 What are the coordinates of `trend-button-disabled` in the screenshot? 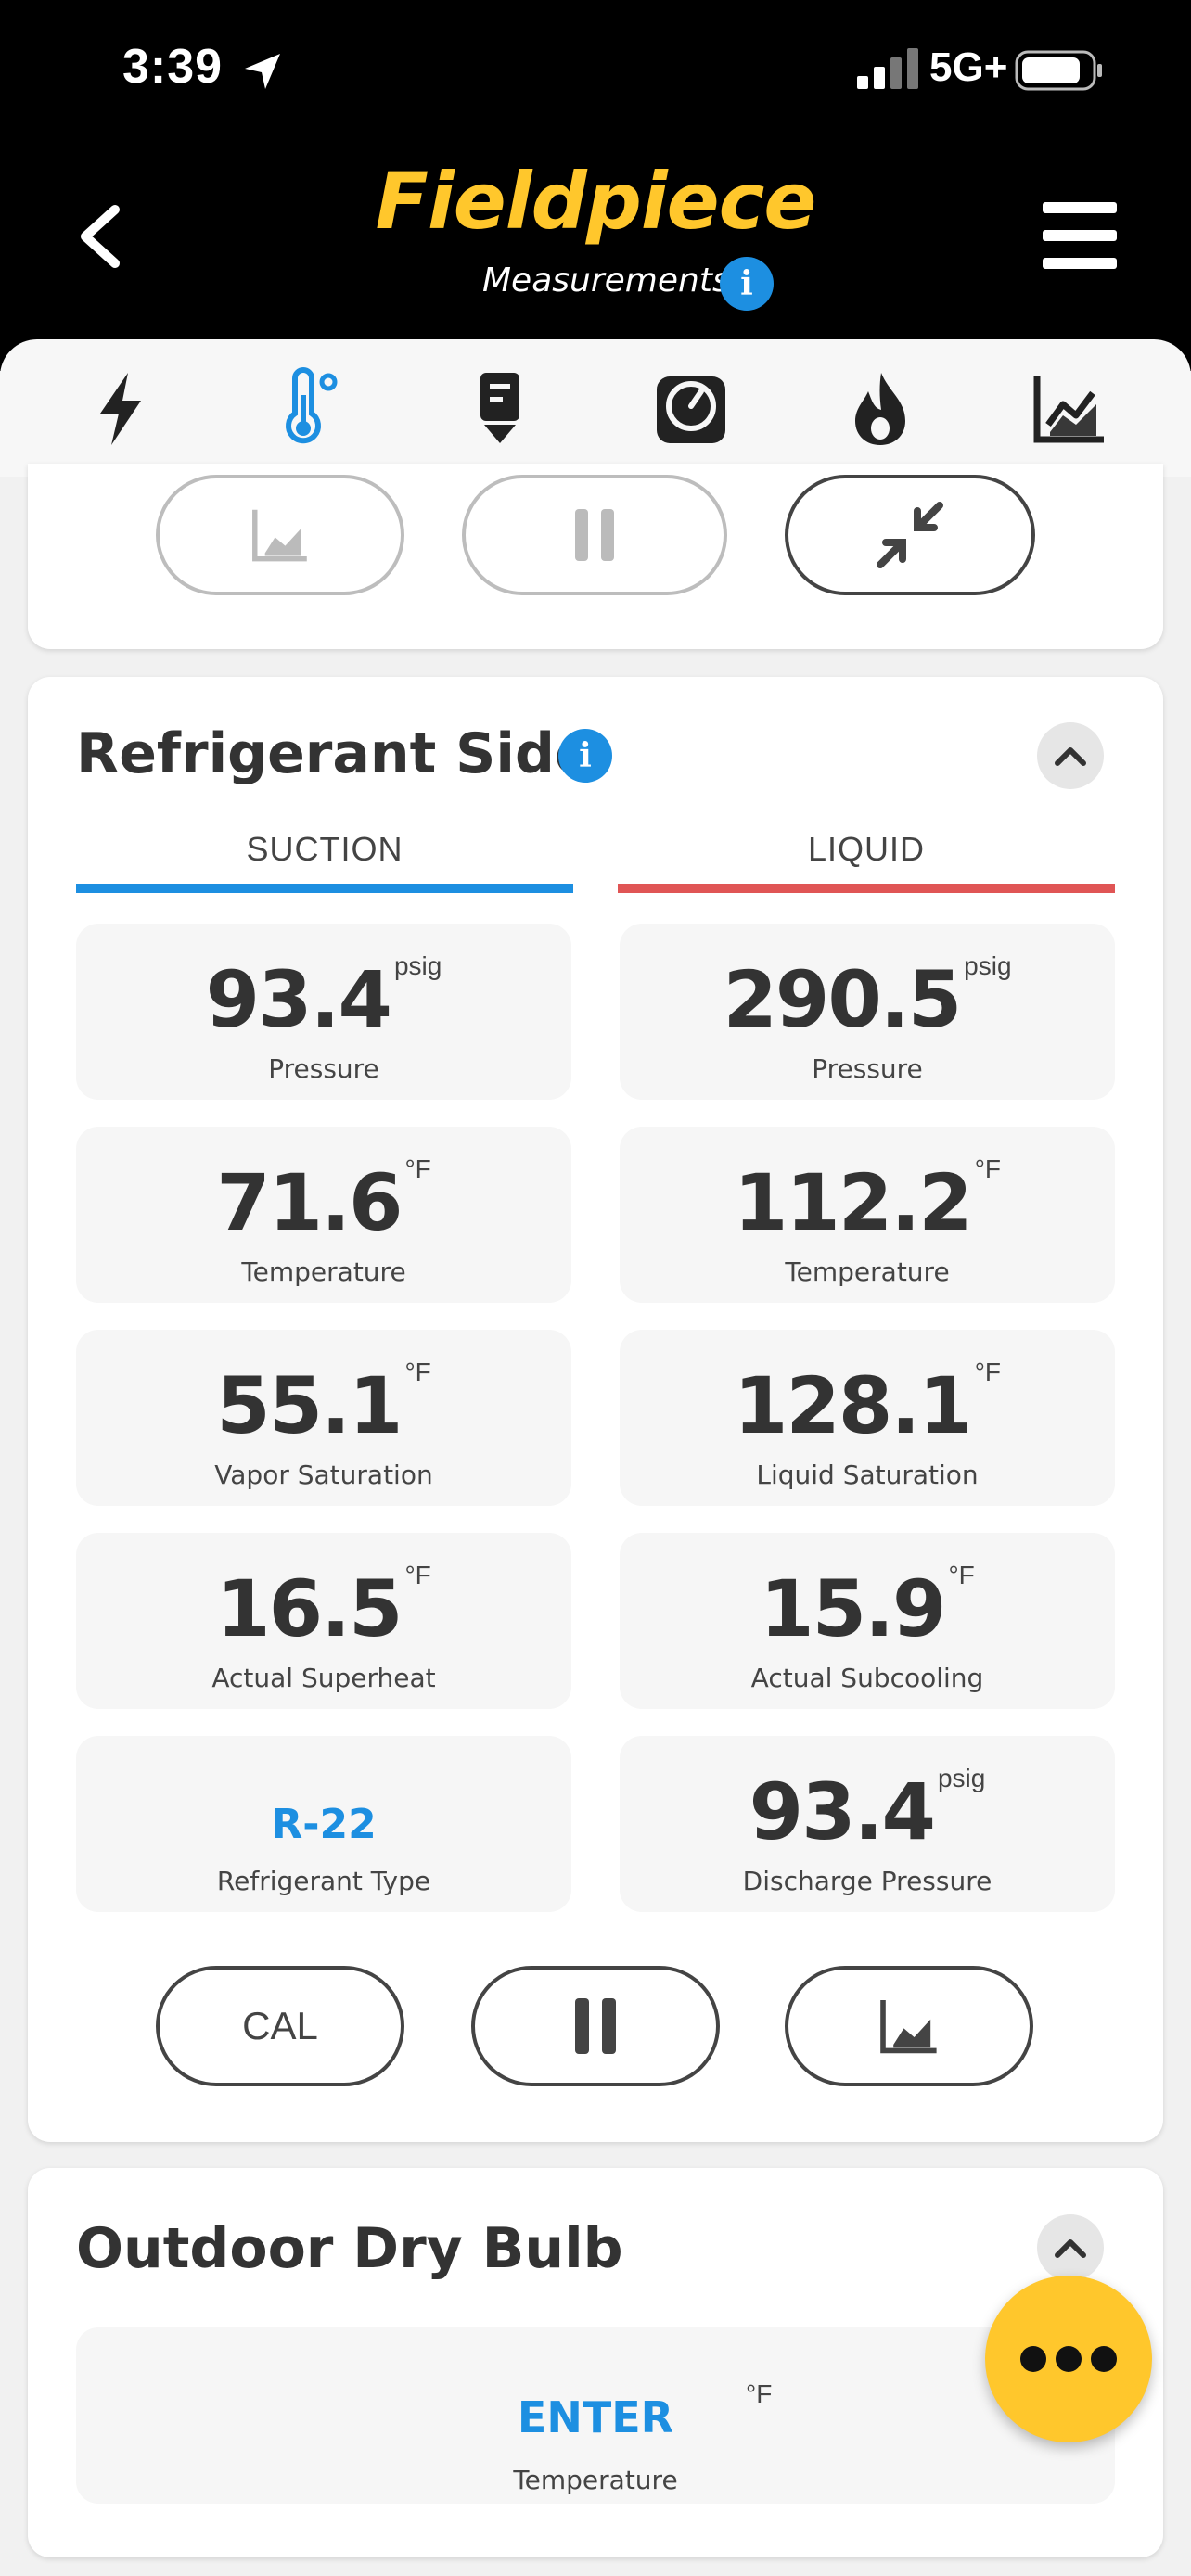 It's located at (280, 535).